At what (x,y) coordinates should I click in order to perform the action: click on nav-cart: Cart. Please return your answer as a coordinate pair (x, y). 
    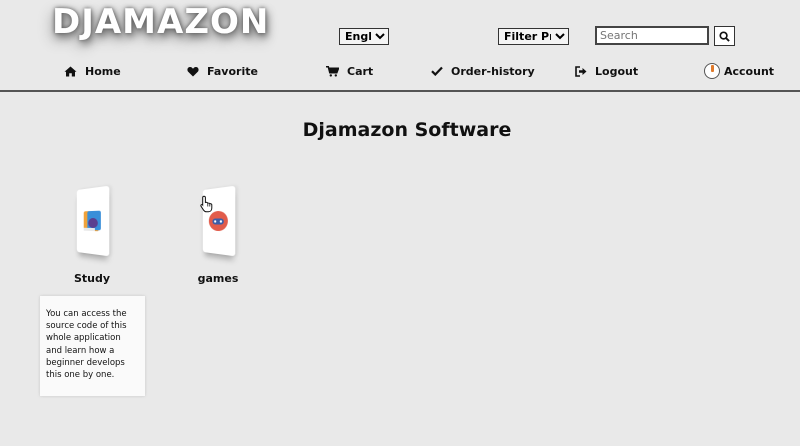
    Looking at the image, I should click on (349, 71).